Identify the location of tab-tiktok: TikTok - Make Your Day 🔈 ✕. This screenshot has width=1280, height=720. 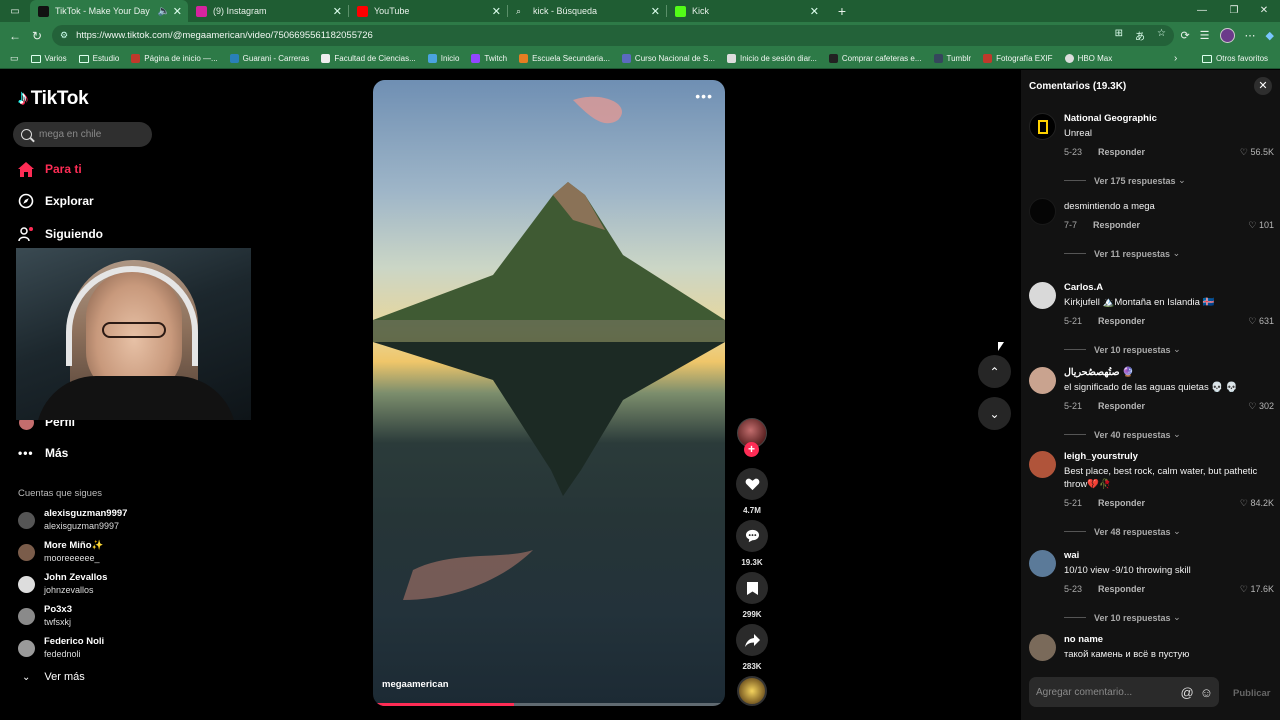
(109, 11).